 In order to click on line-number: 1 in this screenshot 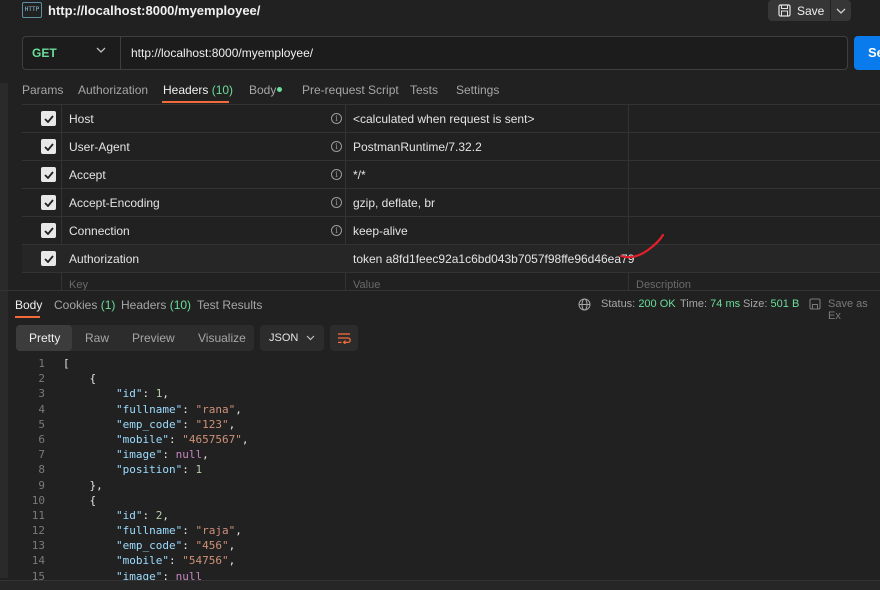, I will do `click(41, 363)`.